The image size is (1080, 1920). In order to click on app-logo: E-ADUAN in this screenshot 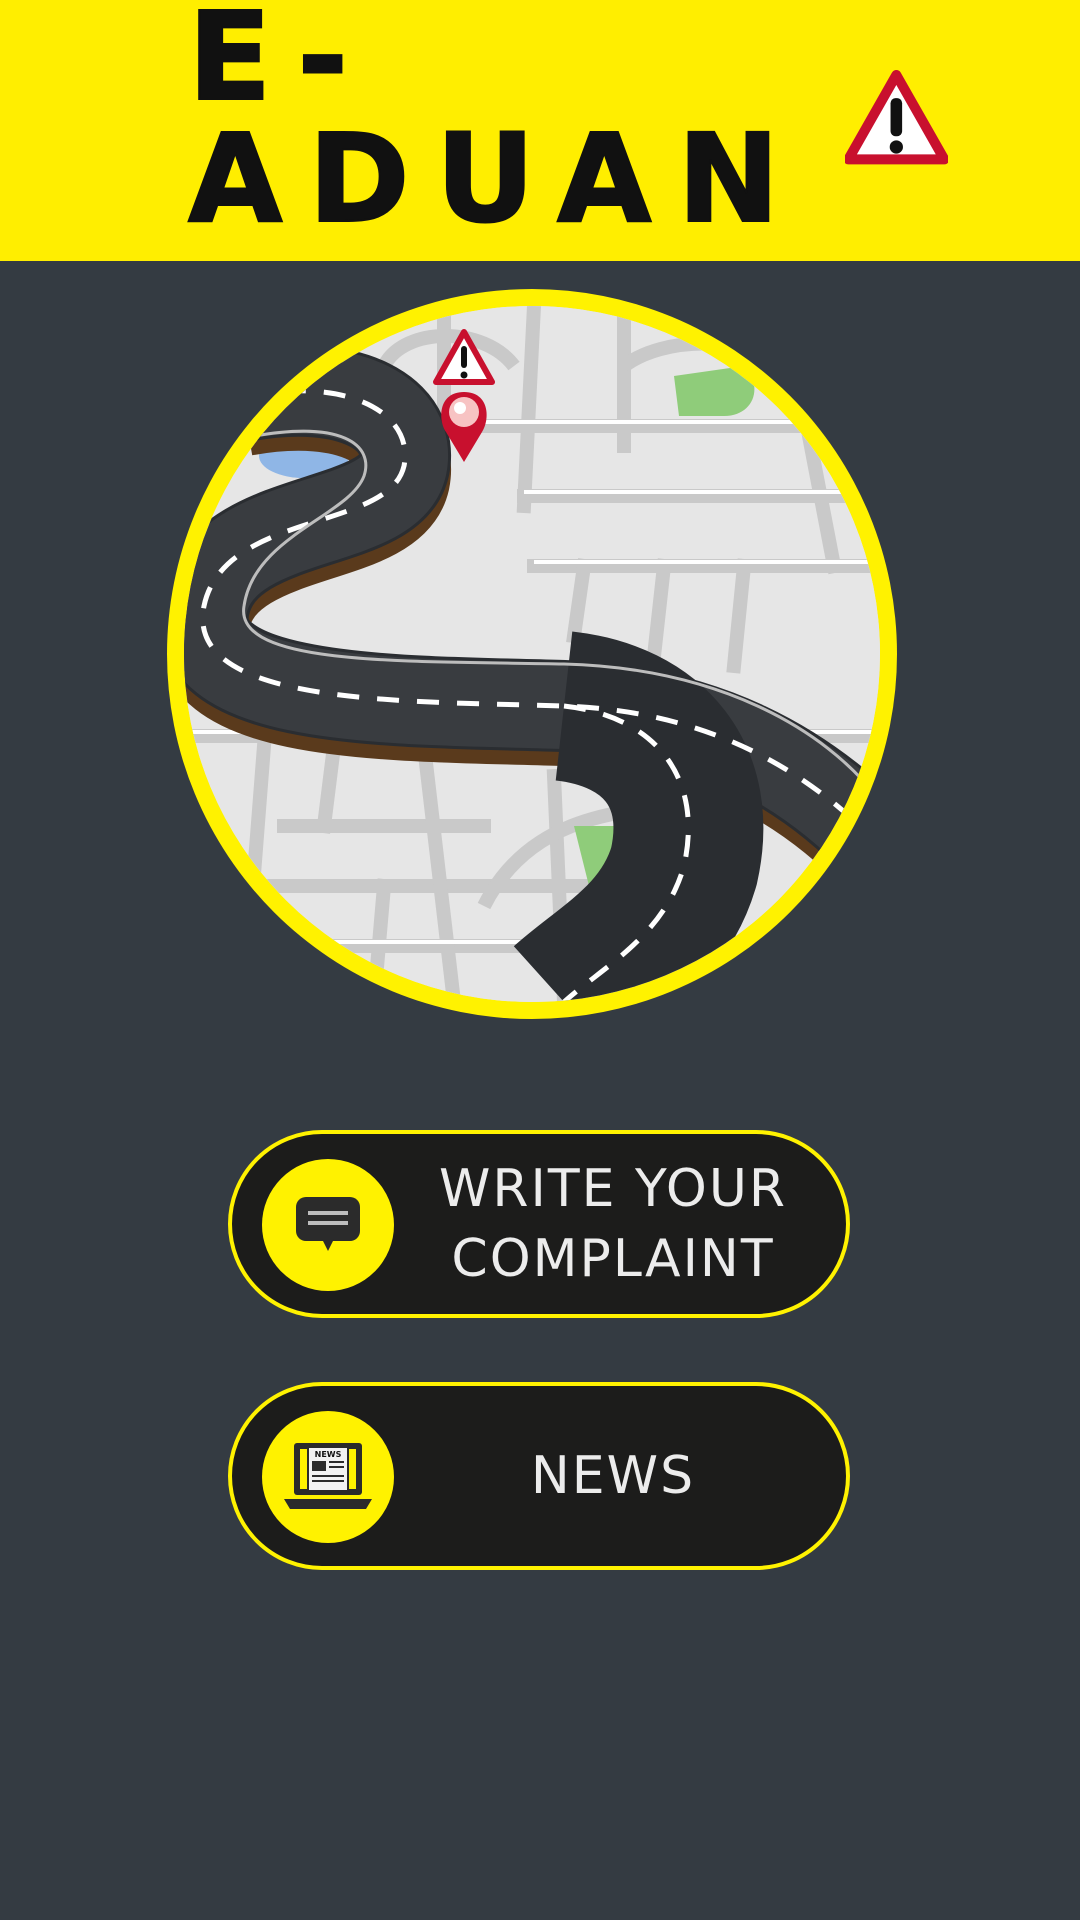, I will do `click(567, 120)`.